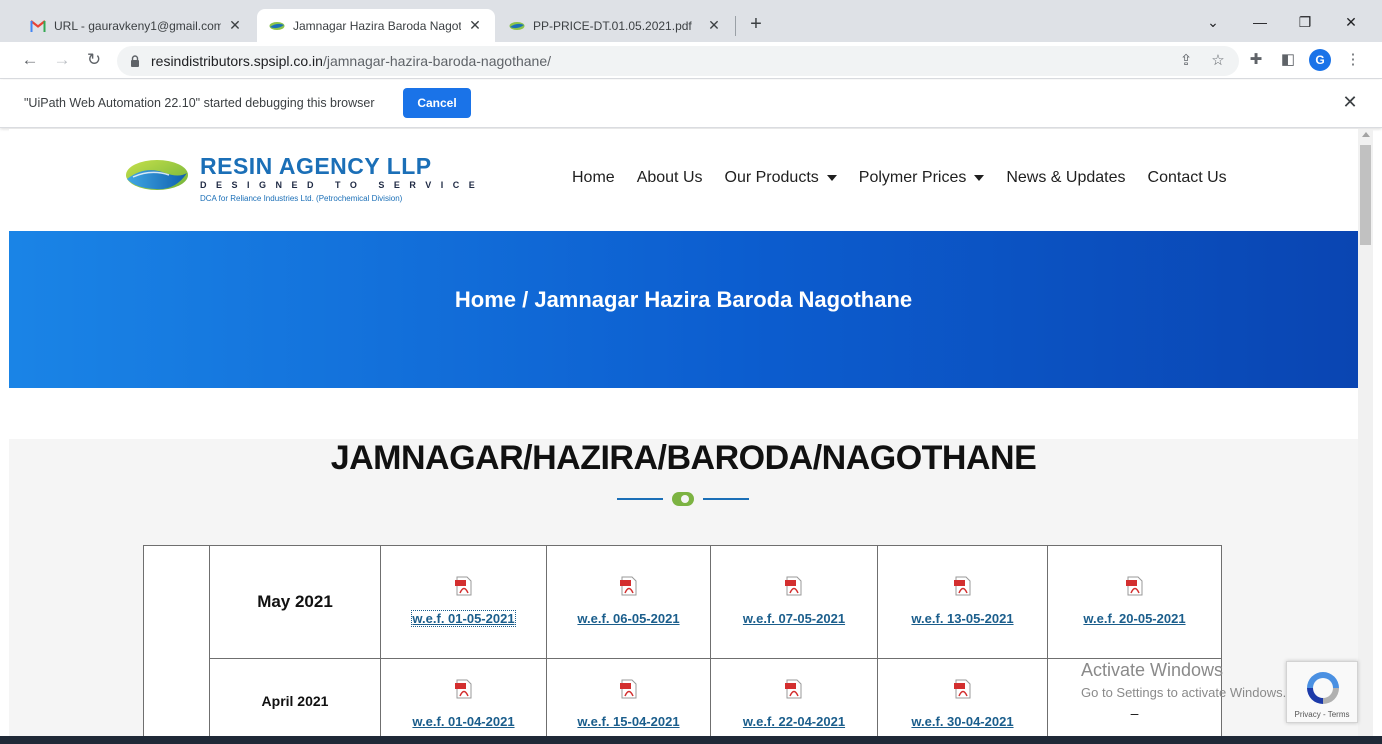 The image size is (1382, 744). Describe the element at coordinates (735, 26) in the screenshot. I see `tab-separator` at that location.